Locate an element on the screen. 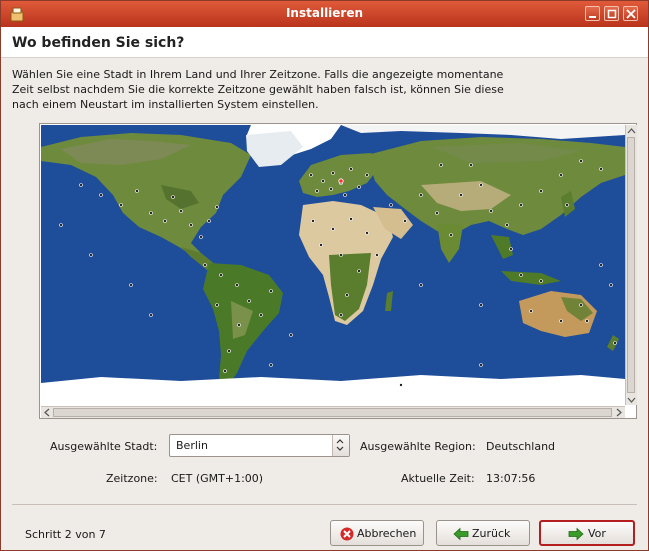  page-header: Wo befinden Sie sich? is located at coordinates (324, 42).